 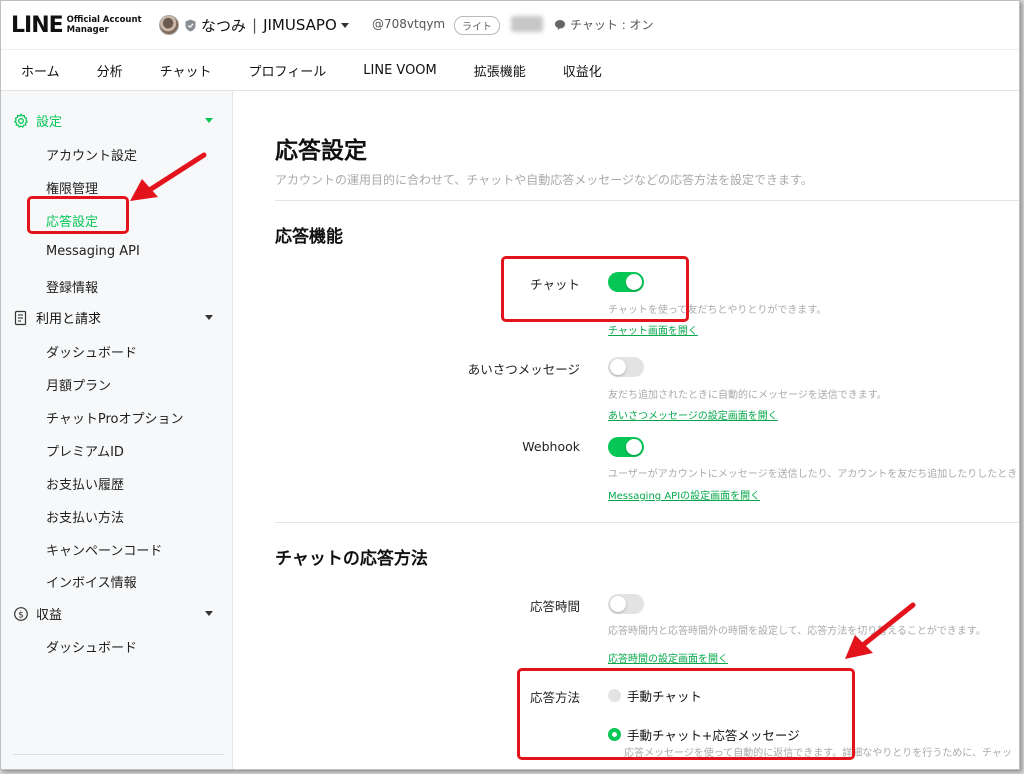 I want to click on greeting-message-toggle, so click(x=626, y=367).